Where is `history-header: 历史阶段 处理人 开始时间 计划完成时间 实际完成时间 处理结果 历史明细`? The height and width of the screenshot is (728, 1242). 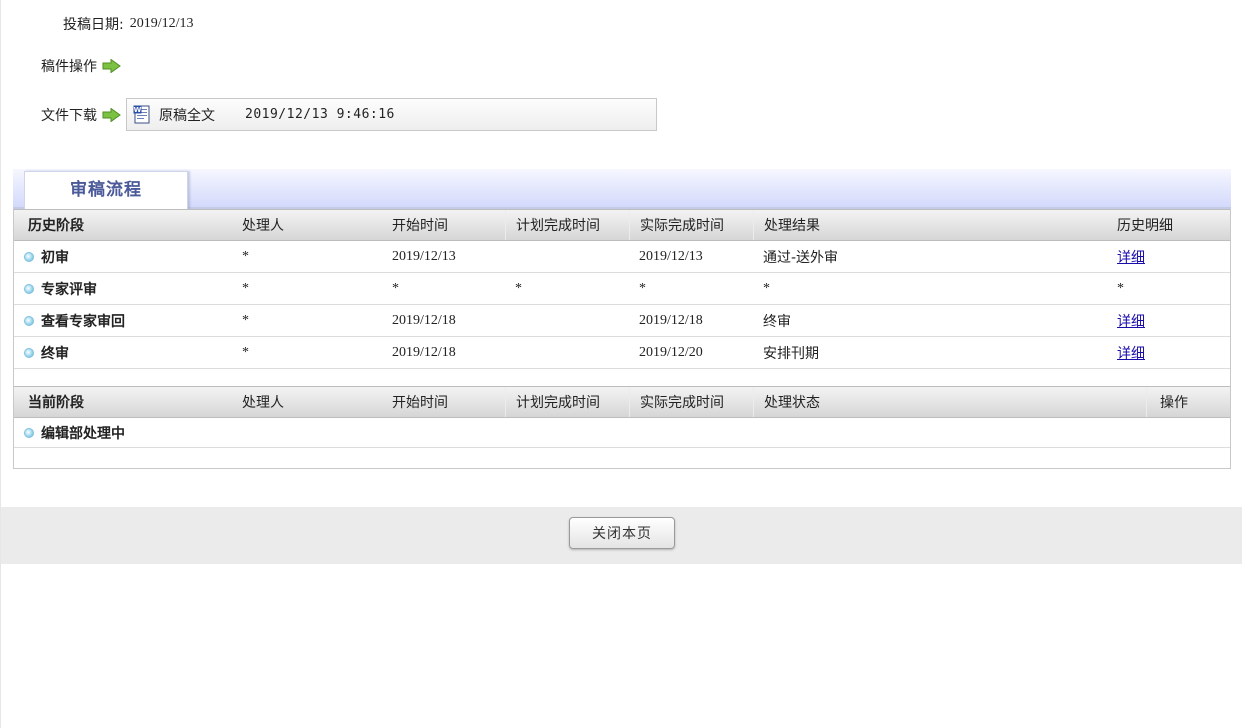 history-header: 历史阶段 处理人 开始时间 计划完成时间 实际完成时间 处理结果 历史明细 is located at coordinates (622, 225).